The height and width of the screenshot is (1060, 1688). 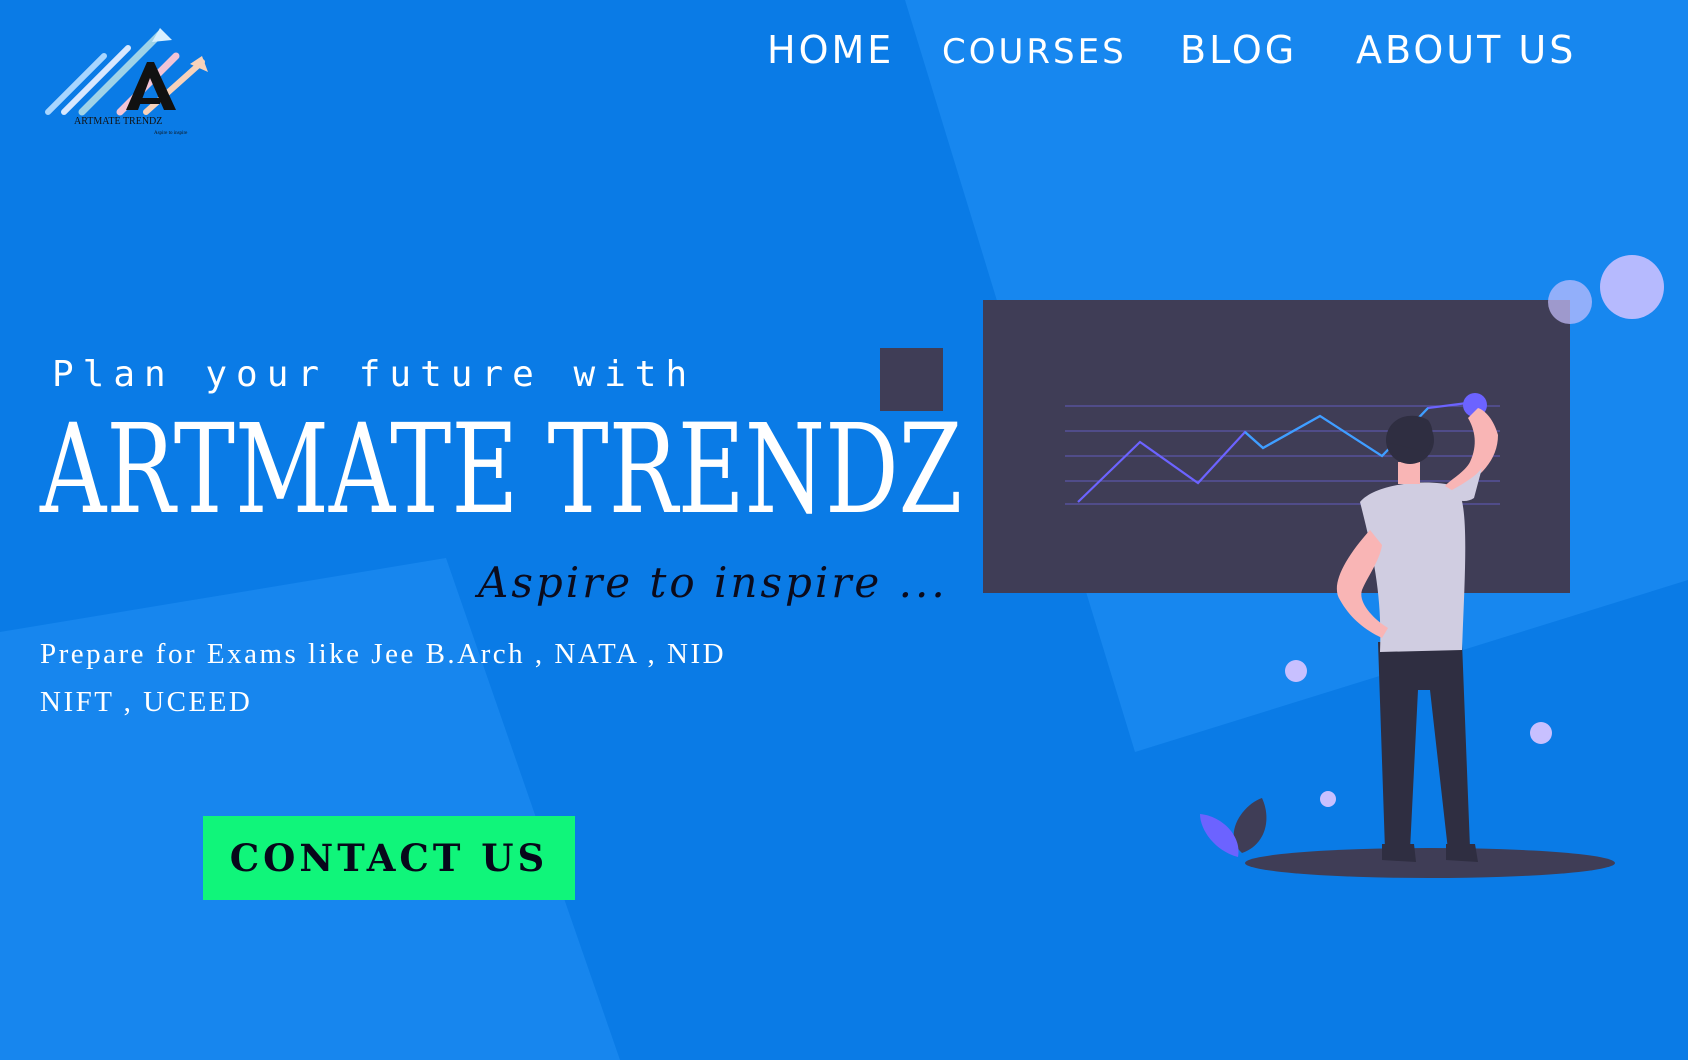 I want to click on nav-home: HOME, so click(x=830, y=50).